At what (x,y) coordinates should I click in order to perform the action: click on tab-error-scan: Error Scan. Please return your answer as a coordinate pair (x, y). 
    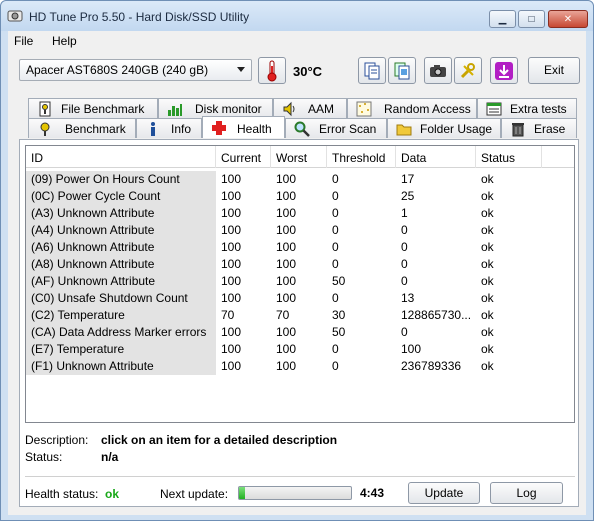
    Looking at the image, I should click on (336, 128).